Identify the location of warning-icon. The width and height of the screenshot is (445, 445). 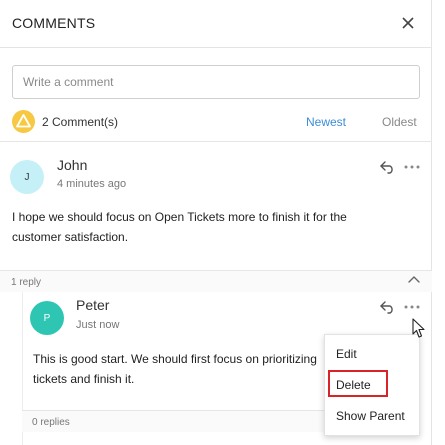
(23, 121).